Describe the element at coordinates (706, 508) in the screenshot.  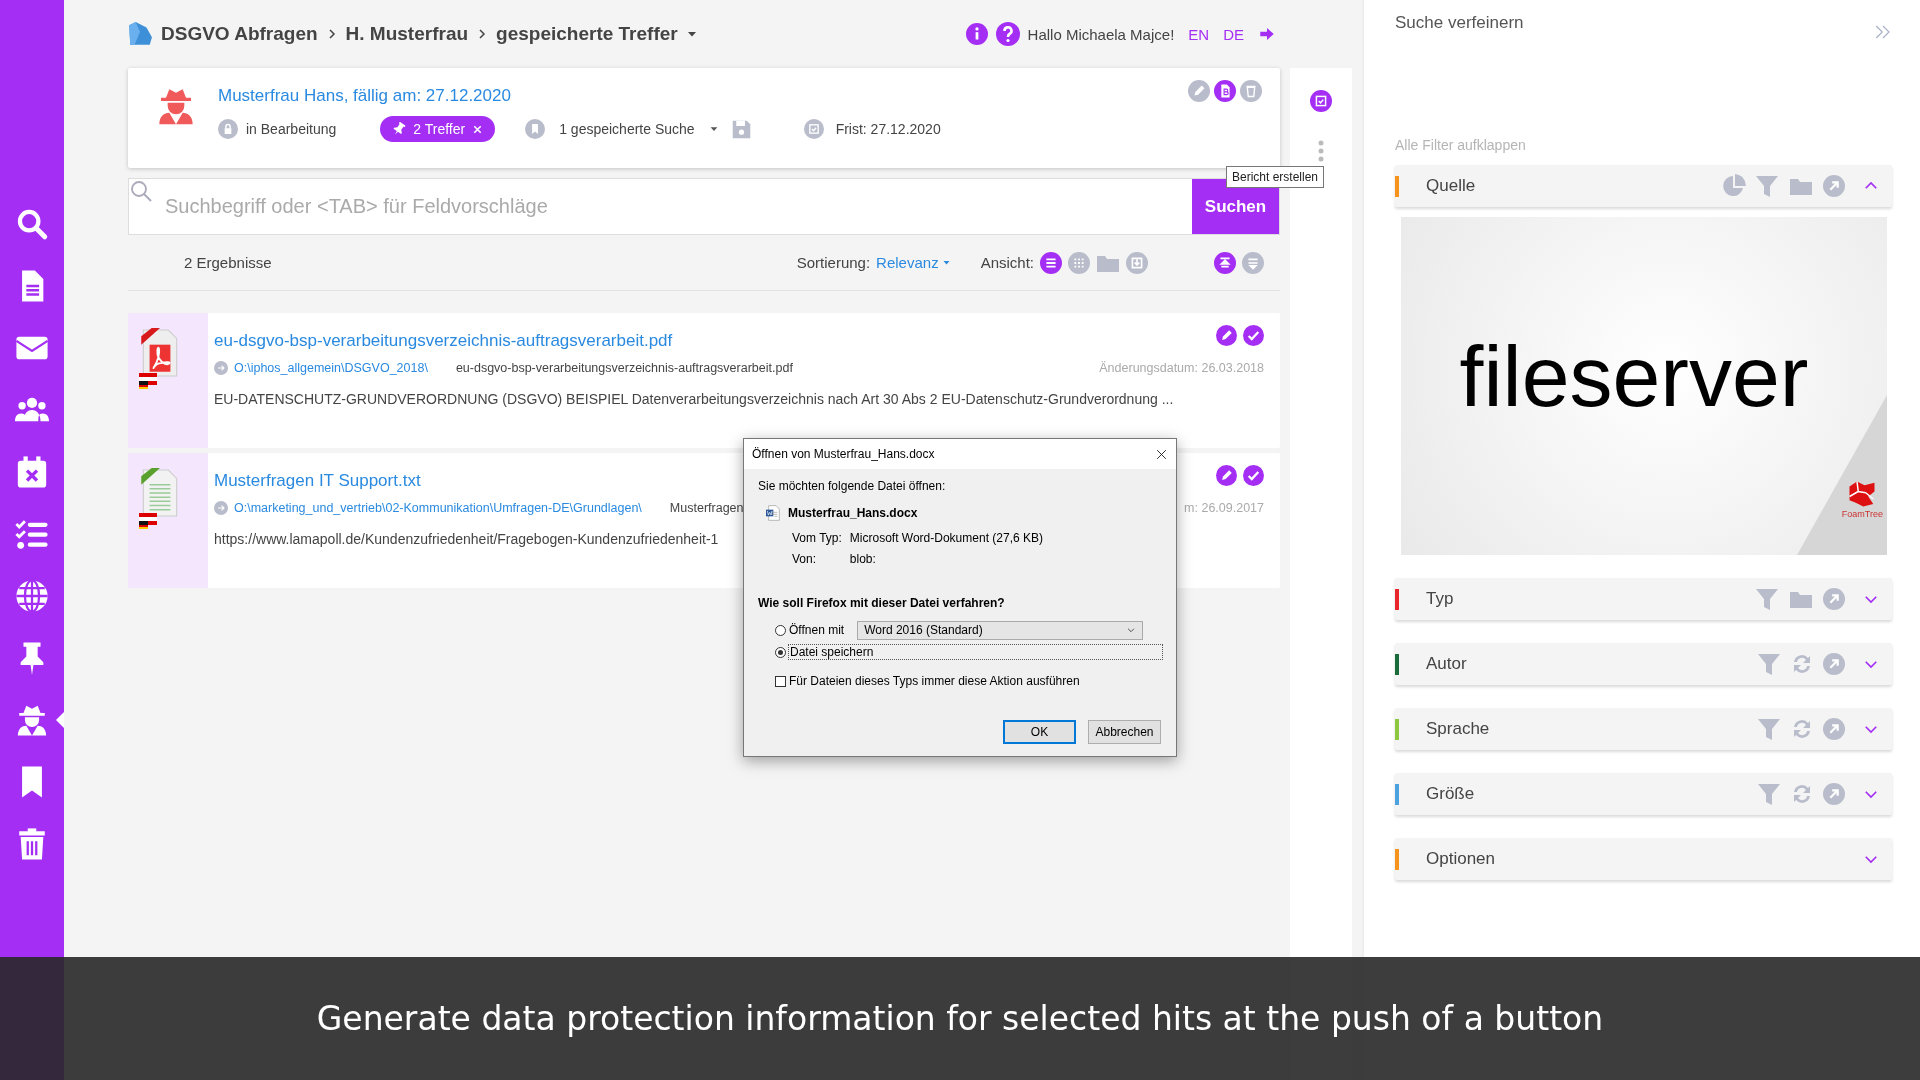
I see `file-name: Musterfragen` at that location.